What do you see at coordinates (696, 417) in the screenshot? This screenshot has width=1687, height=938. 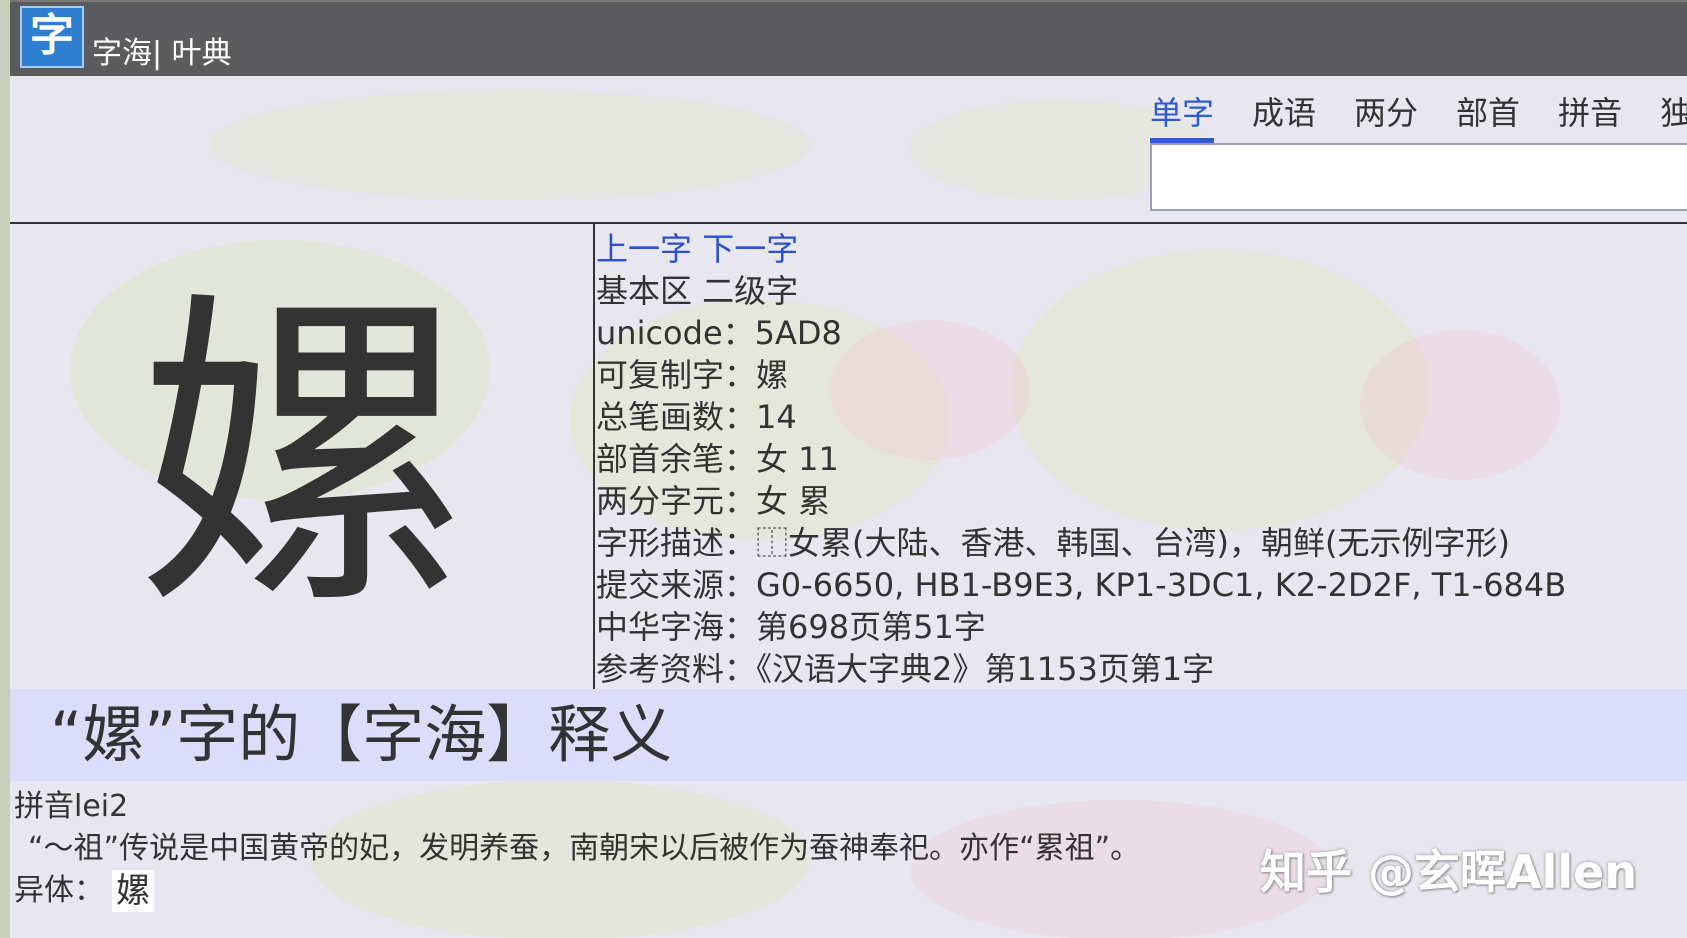 I see `info-stroke-count: 总笔画数：14` at bounding box center [696, 417].